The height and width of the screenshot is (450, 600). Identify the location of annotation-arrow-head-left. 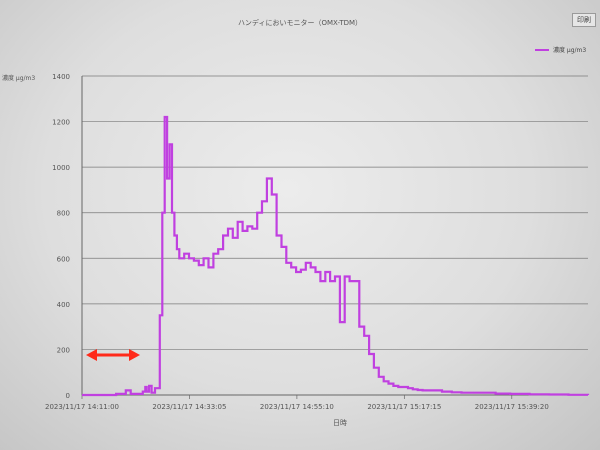
(91, 355).